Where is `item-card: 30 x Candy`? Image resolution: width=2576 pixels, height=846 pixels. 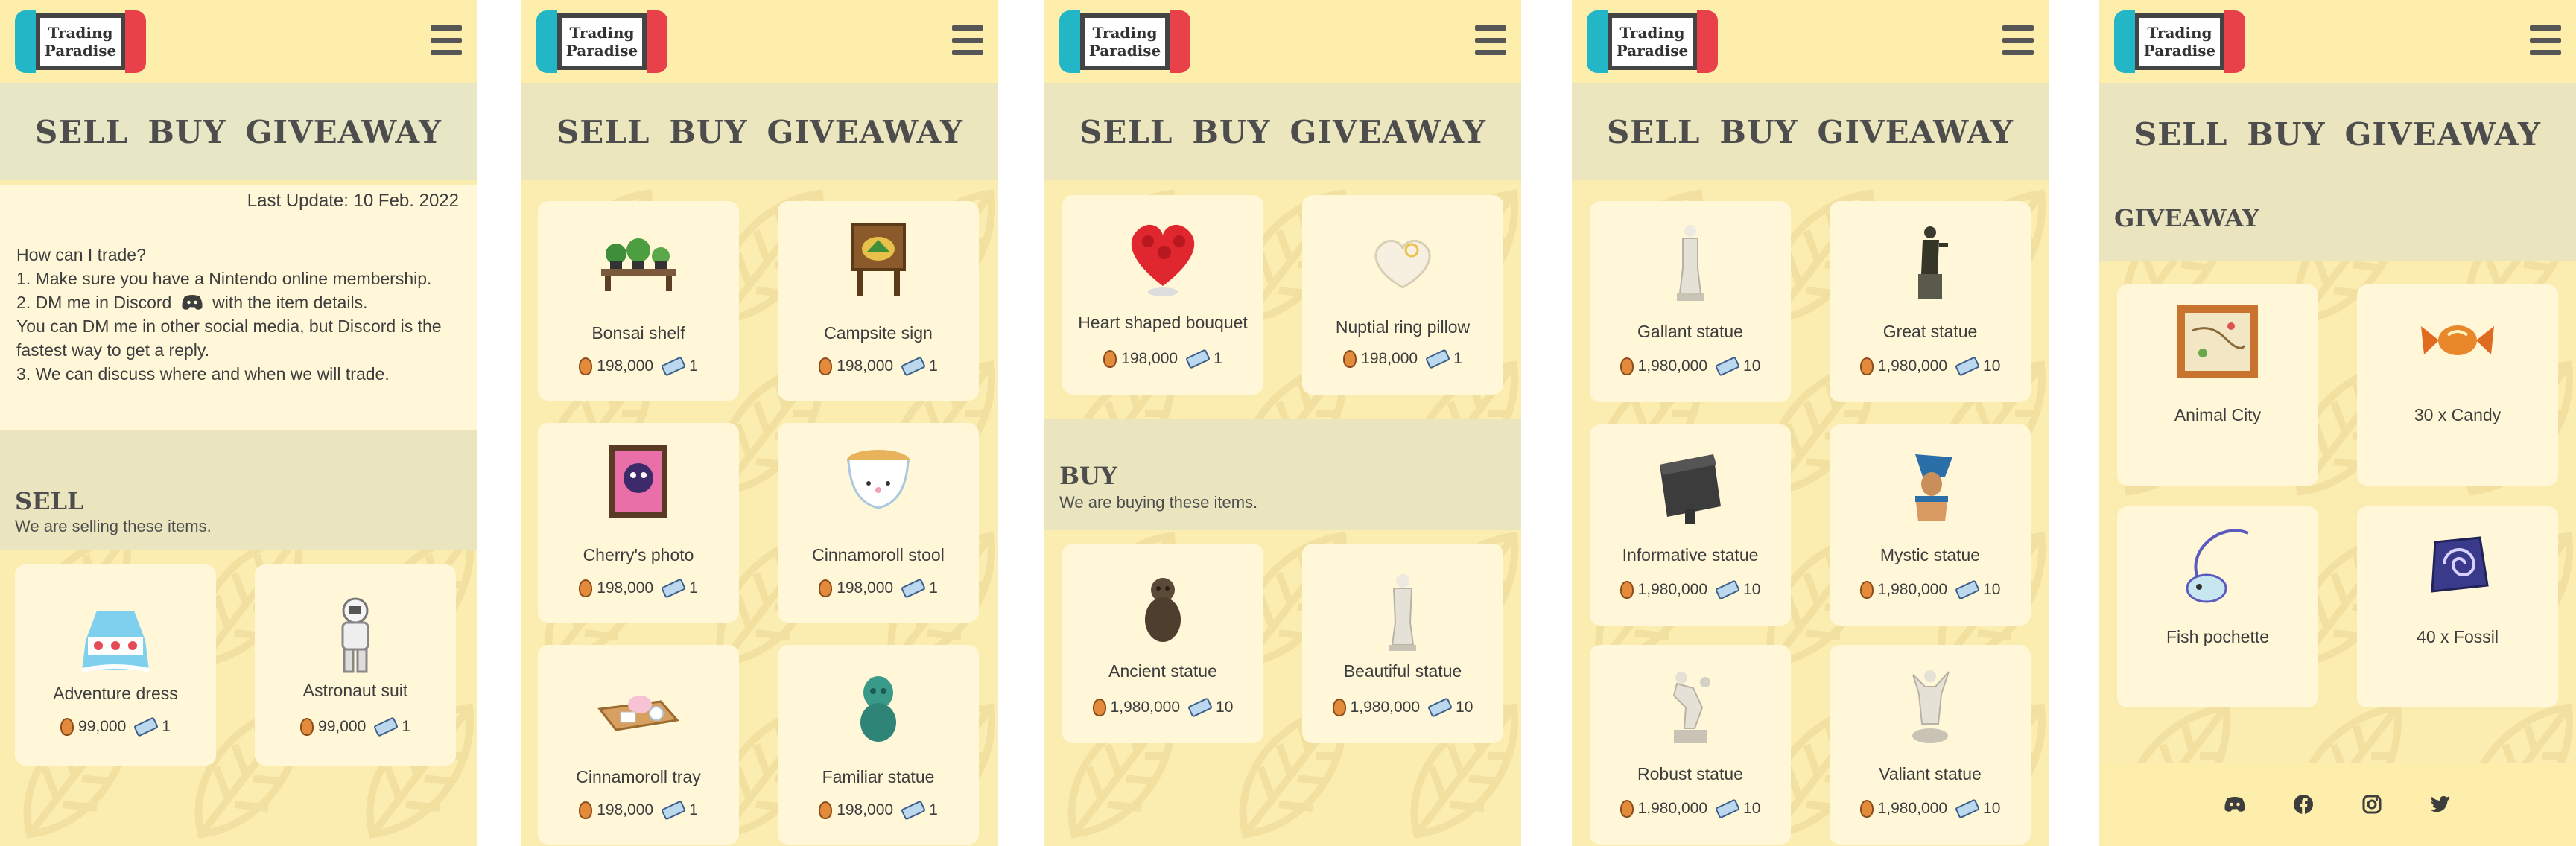 item-card: 30 x Candy is located at coordinates (2458, 385).